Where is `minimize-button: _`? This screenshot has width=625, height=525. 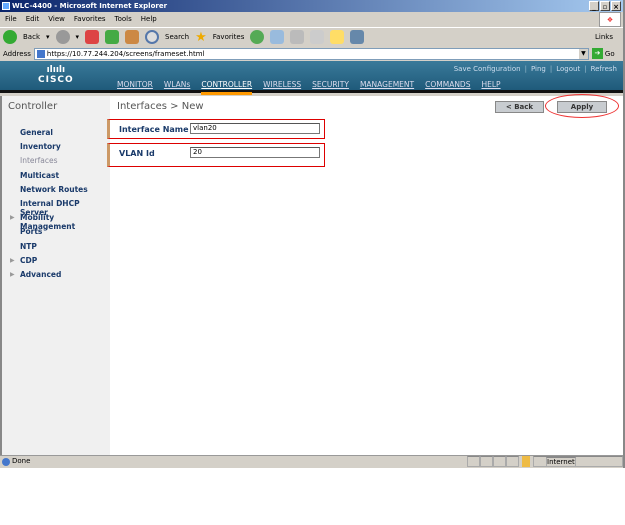 minimize-button: _ is located at coordinates (594, 6).